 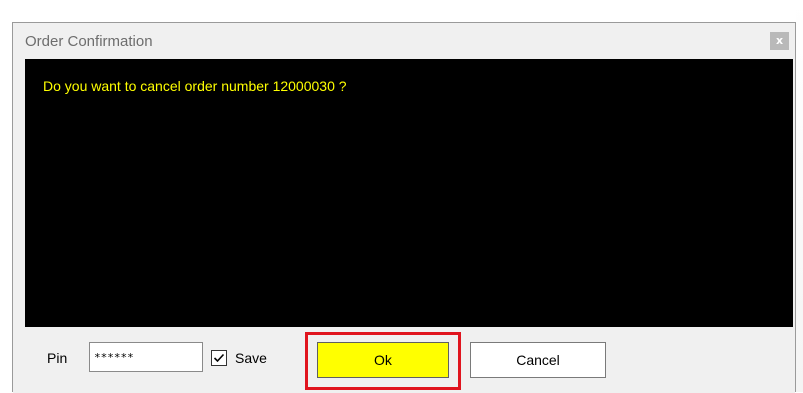 I want to click on background-right, so click(x=799, y=196).